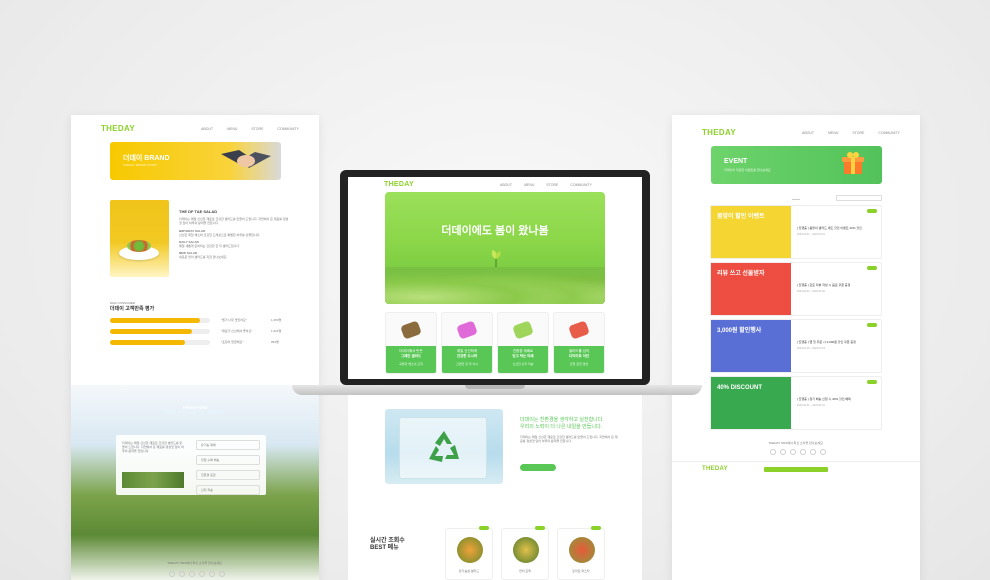 The image size is (990, 580). What do you see at coordinates (467, 343) in the screenshot?
I see `product-card: 매일 신선하게 건강한 도시락 간편한 한 끼 식사` at bounding box center [467, 343].